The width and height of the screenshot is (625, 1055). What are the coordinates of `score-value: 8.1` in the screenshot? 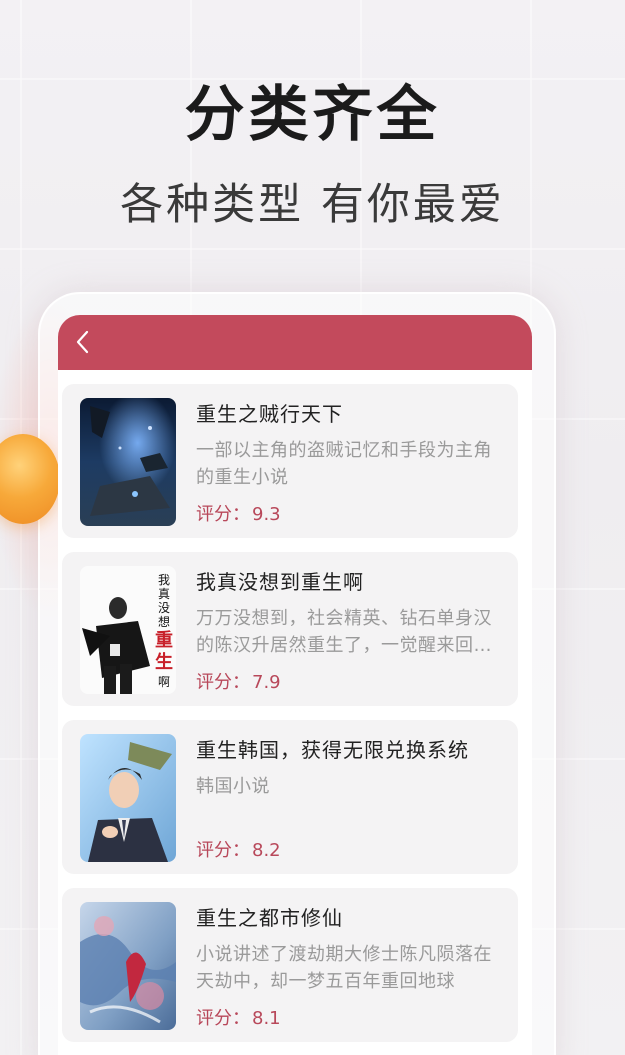 It's located at (266, 1018).